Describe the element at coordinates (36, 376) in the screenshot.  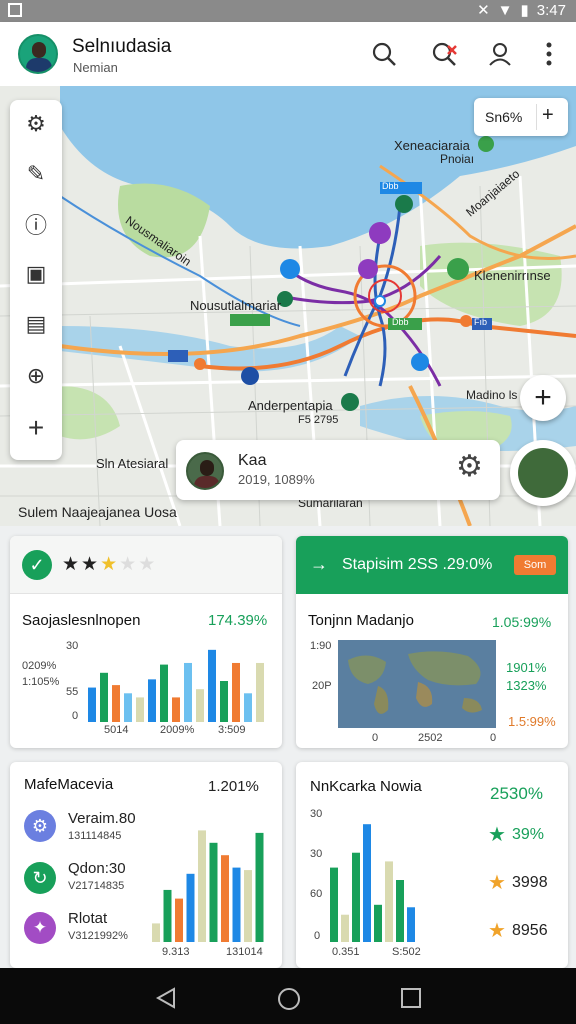
I see `compass-icon: ⊕` at that location.